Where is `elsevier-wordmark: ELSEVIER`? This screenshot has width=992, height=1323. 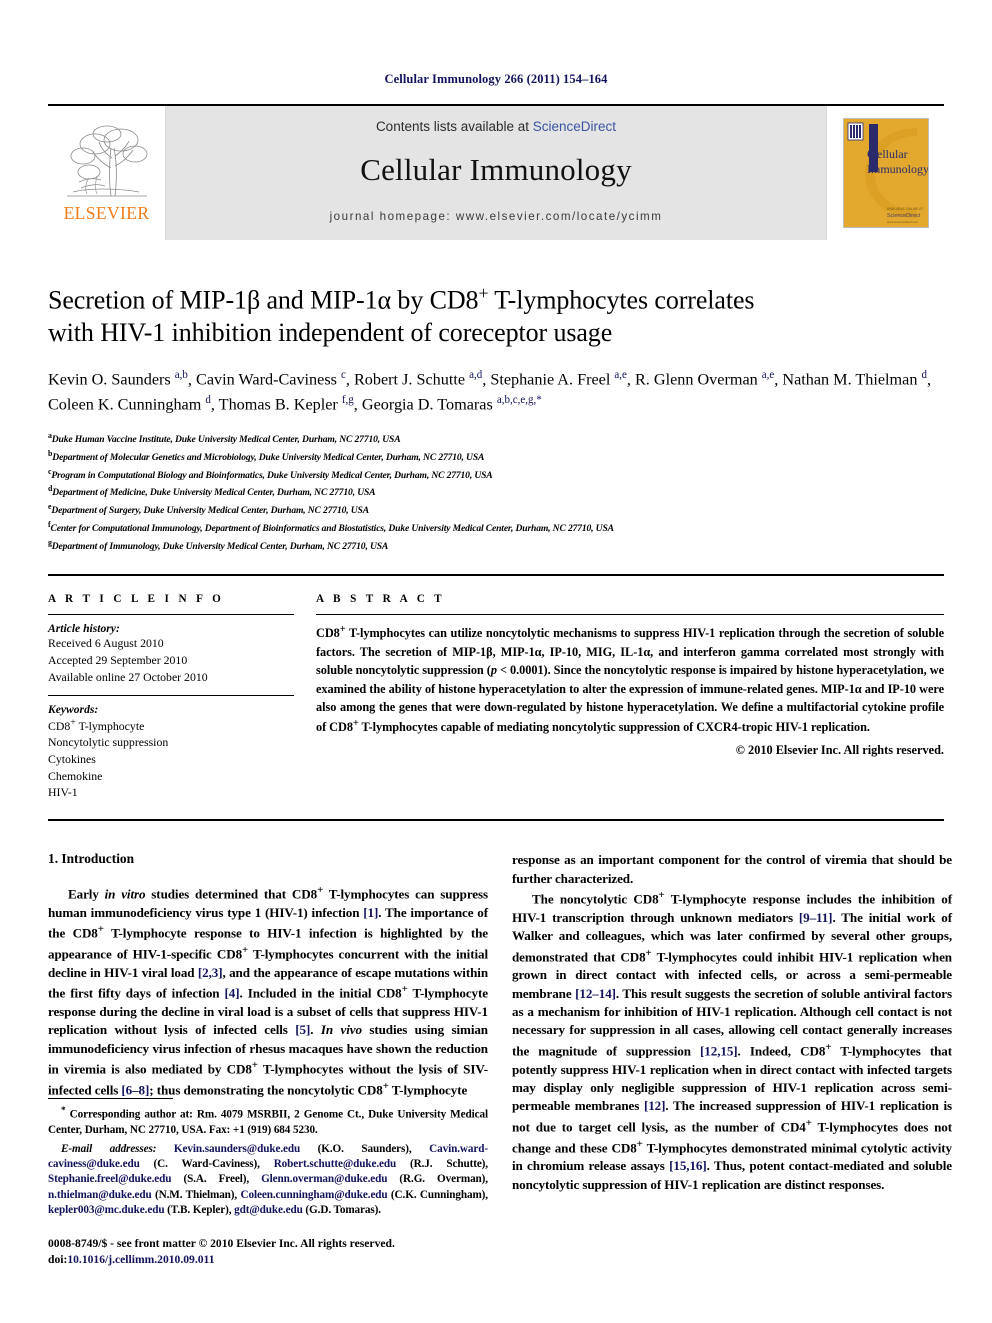
elsevier-wordmark: ELSEVIER is located at coordinates (106, 213).